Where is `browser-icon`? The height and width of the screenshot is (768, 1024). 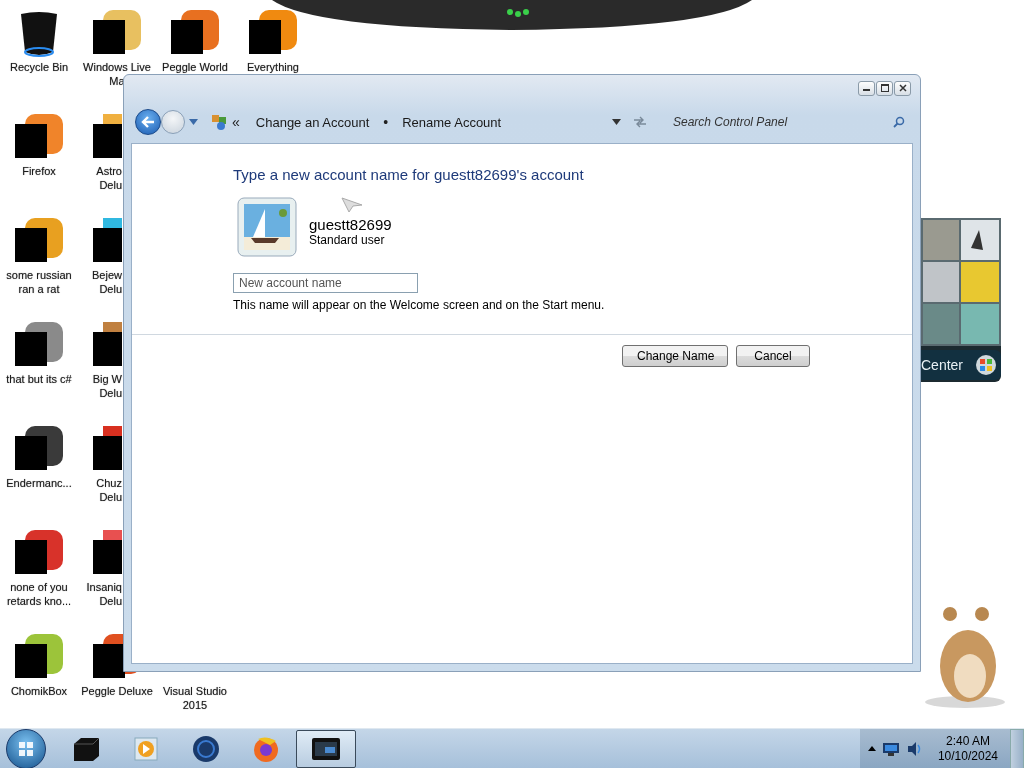
browser-icon is located at coordinates (266, 748).